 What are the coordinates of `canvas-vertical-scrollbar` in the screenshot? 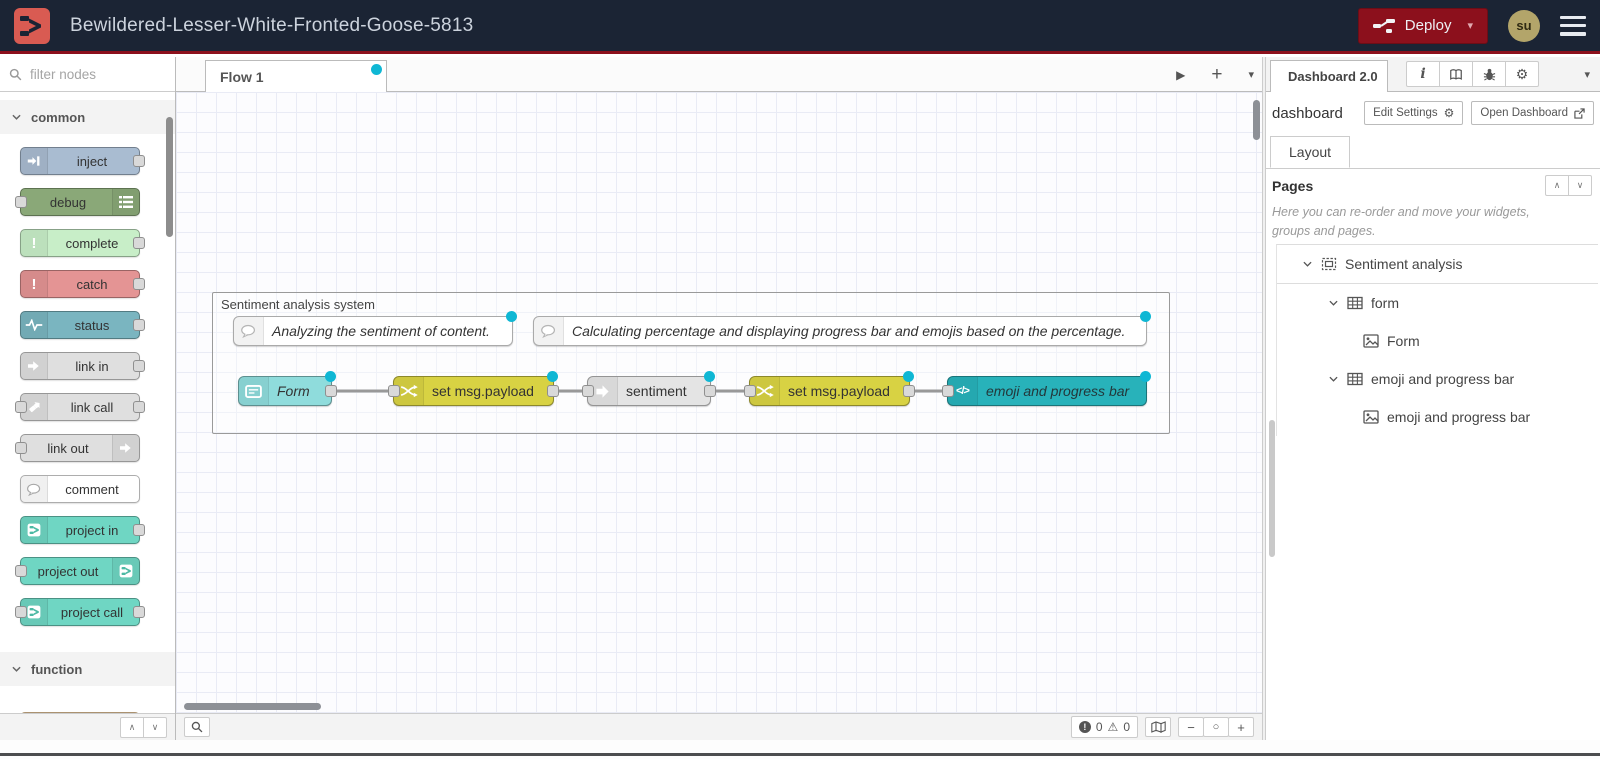 It's located at (1256, 120).